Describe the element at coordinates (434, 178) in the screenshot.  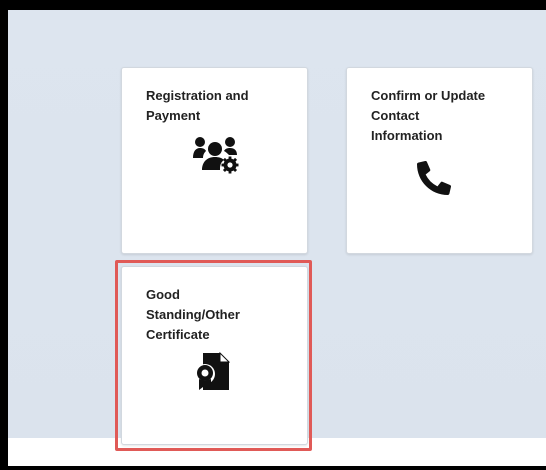
I see `phone-icon` at that location.